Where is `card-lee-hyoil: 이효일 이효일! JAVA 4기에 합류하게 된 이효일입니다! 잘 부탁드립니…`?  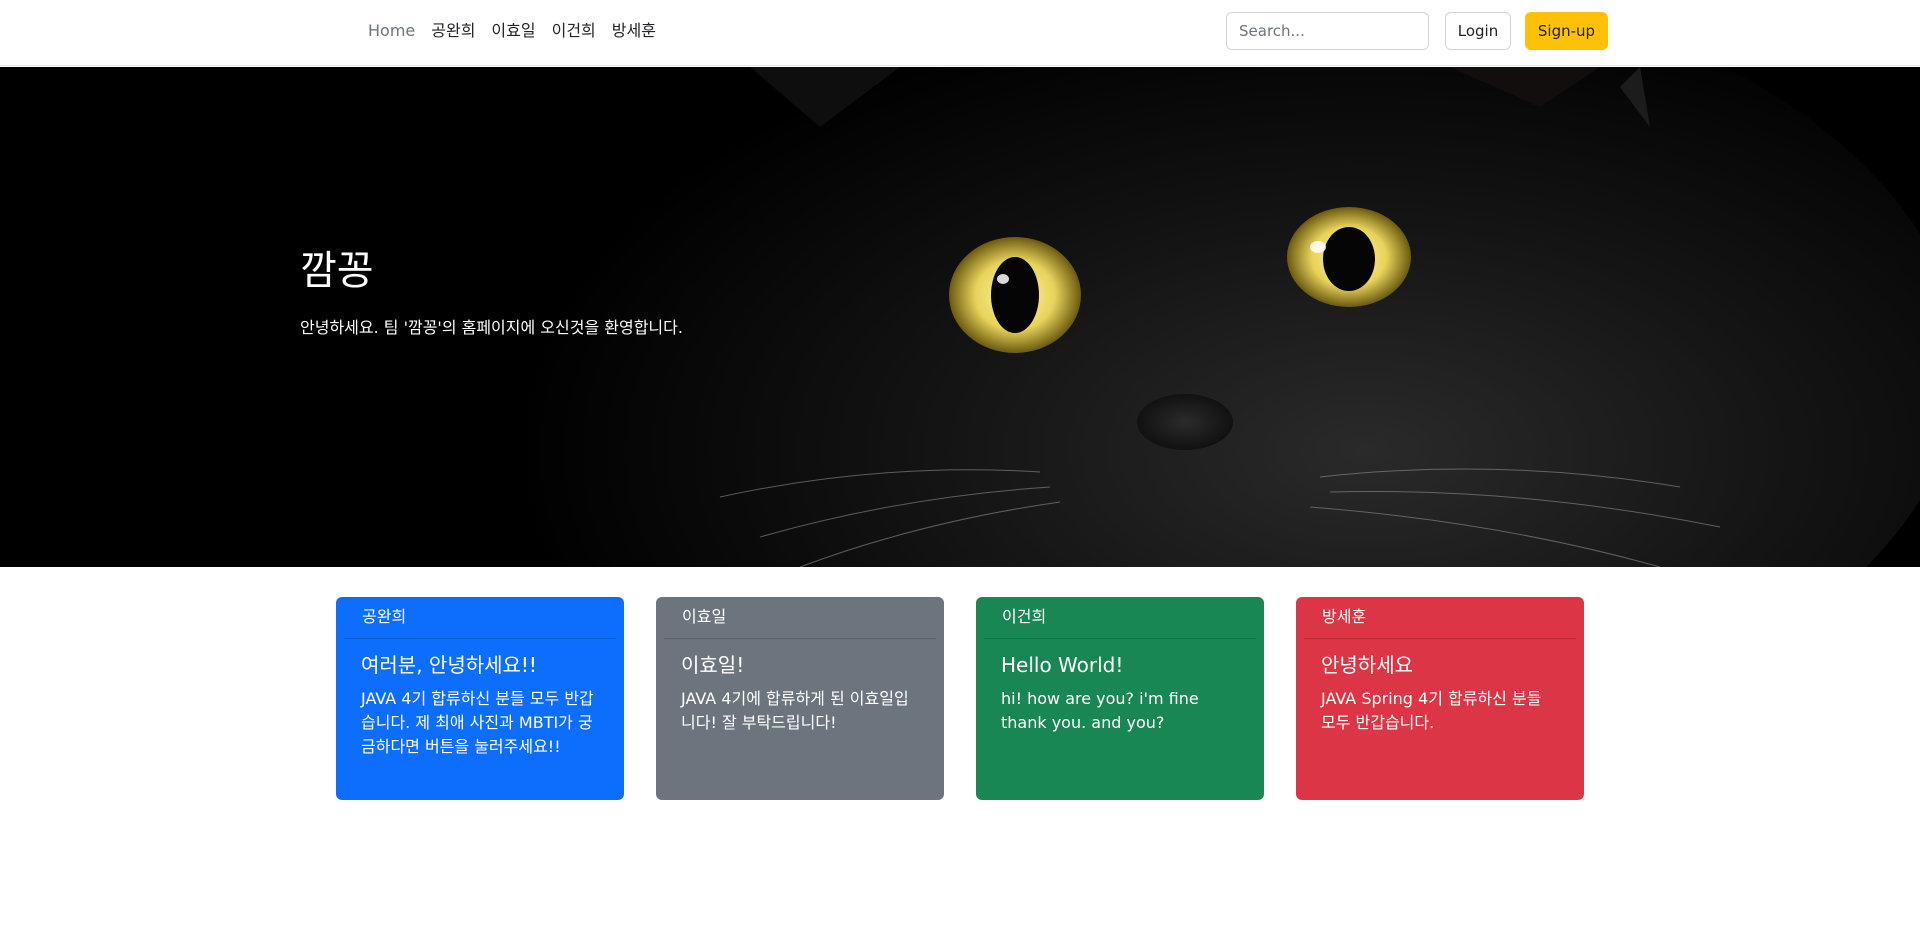 card-lee-hyoil: 이효일 이효일! JAVA 4기에 합류하게 된 이효일입니다! 잘 부탁드립니… is located at coordinates (800, 698).